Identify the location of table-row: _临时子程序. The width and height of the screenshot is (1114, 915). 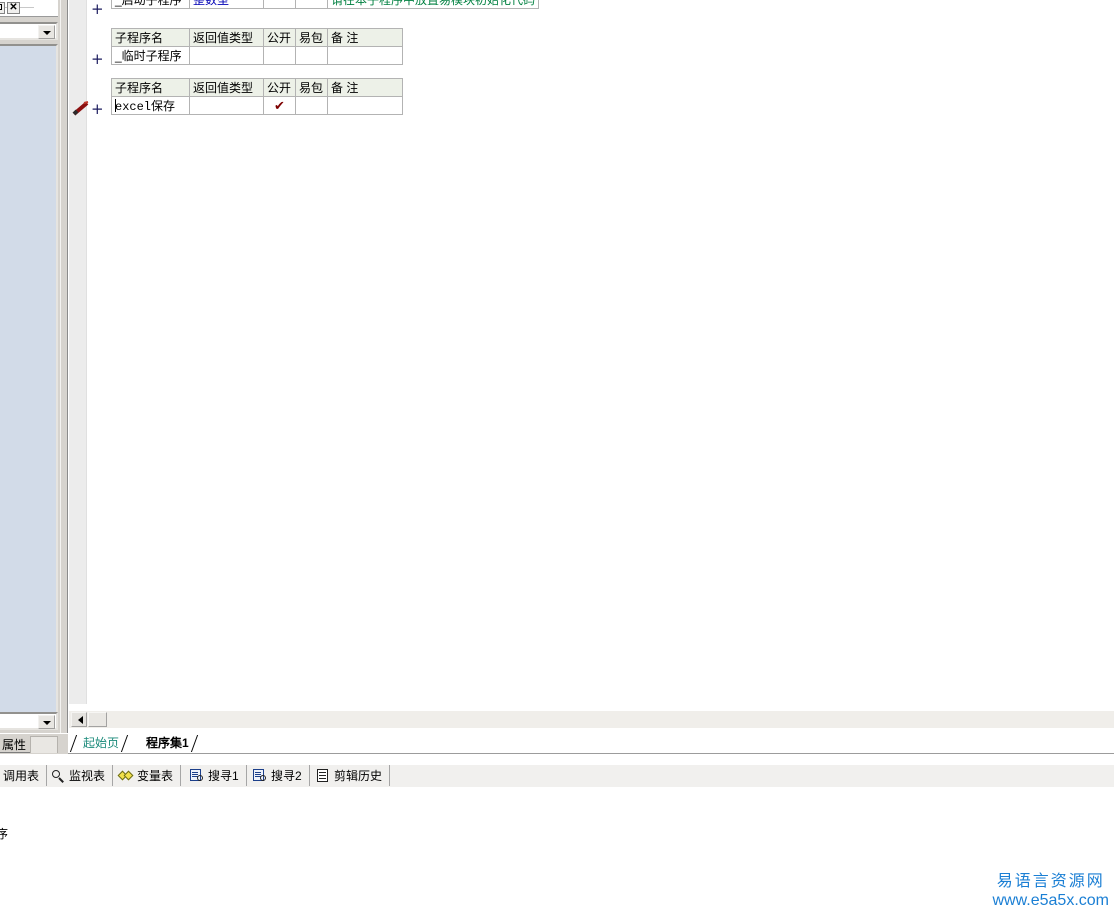
(257, 55).